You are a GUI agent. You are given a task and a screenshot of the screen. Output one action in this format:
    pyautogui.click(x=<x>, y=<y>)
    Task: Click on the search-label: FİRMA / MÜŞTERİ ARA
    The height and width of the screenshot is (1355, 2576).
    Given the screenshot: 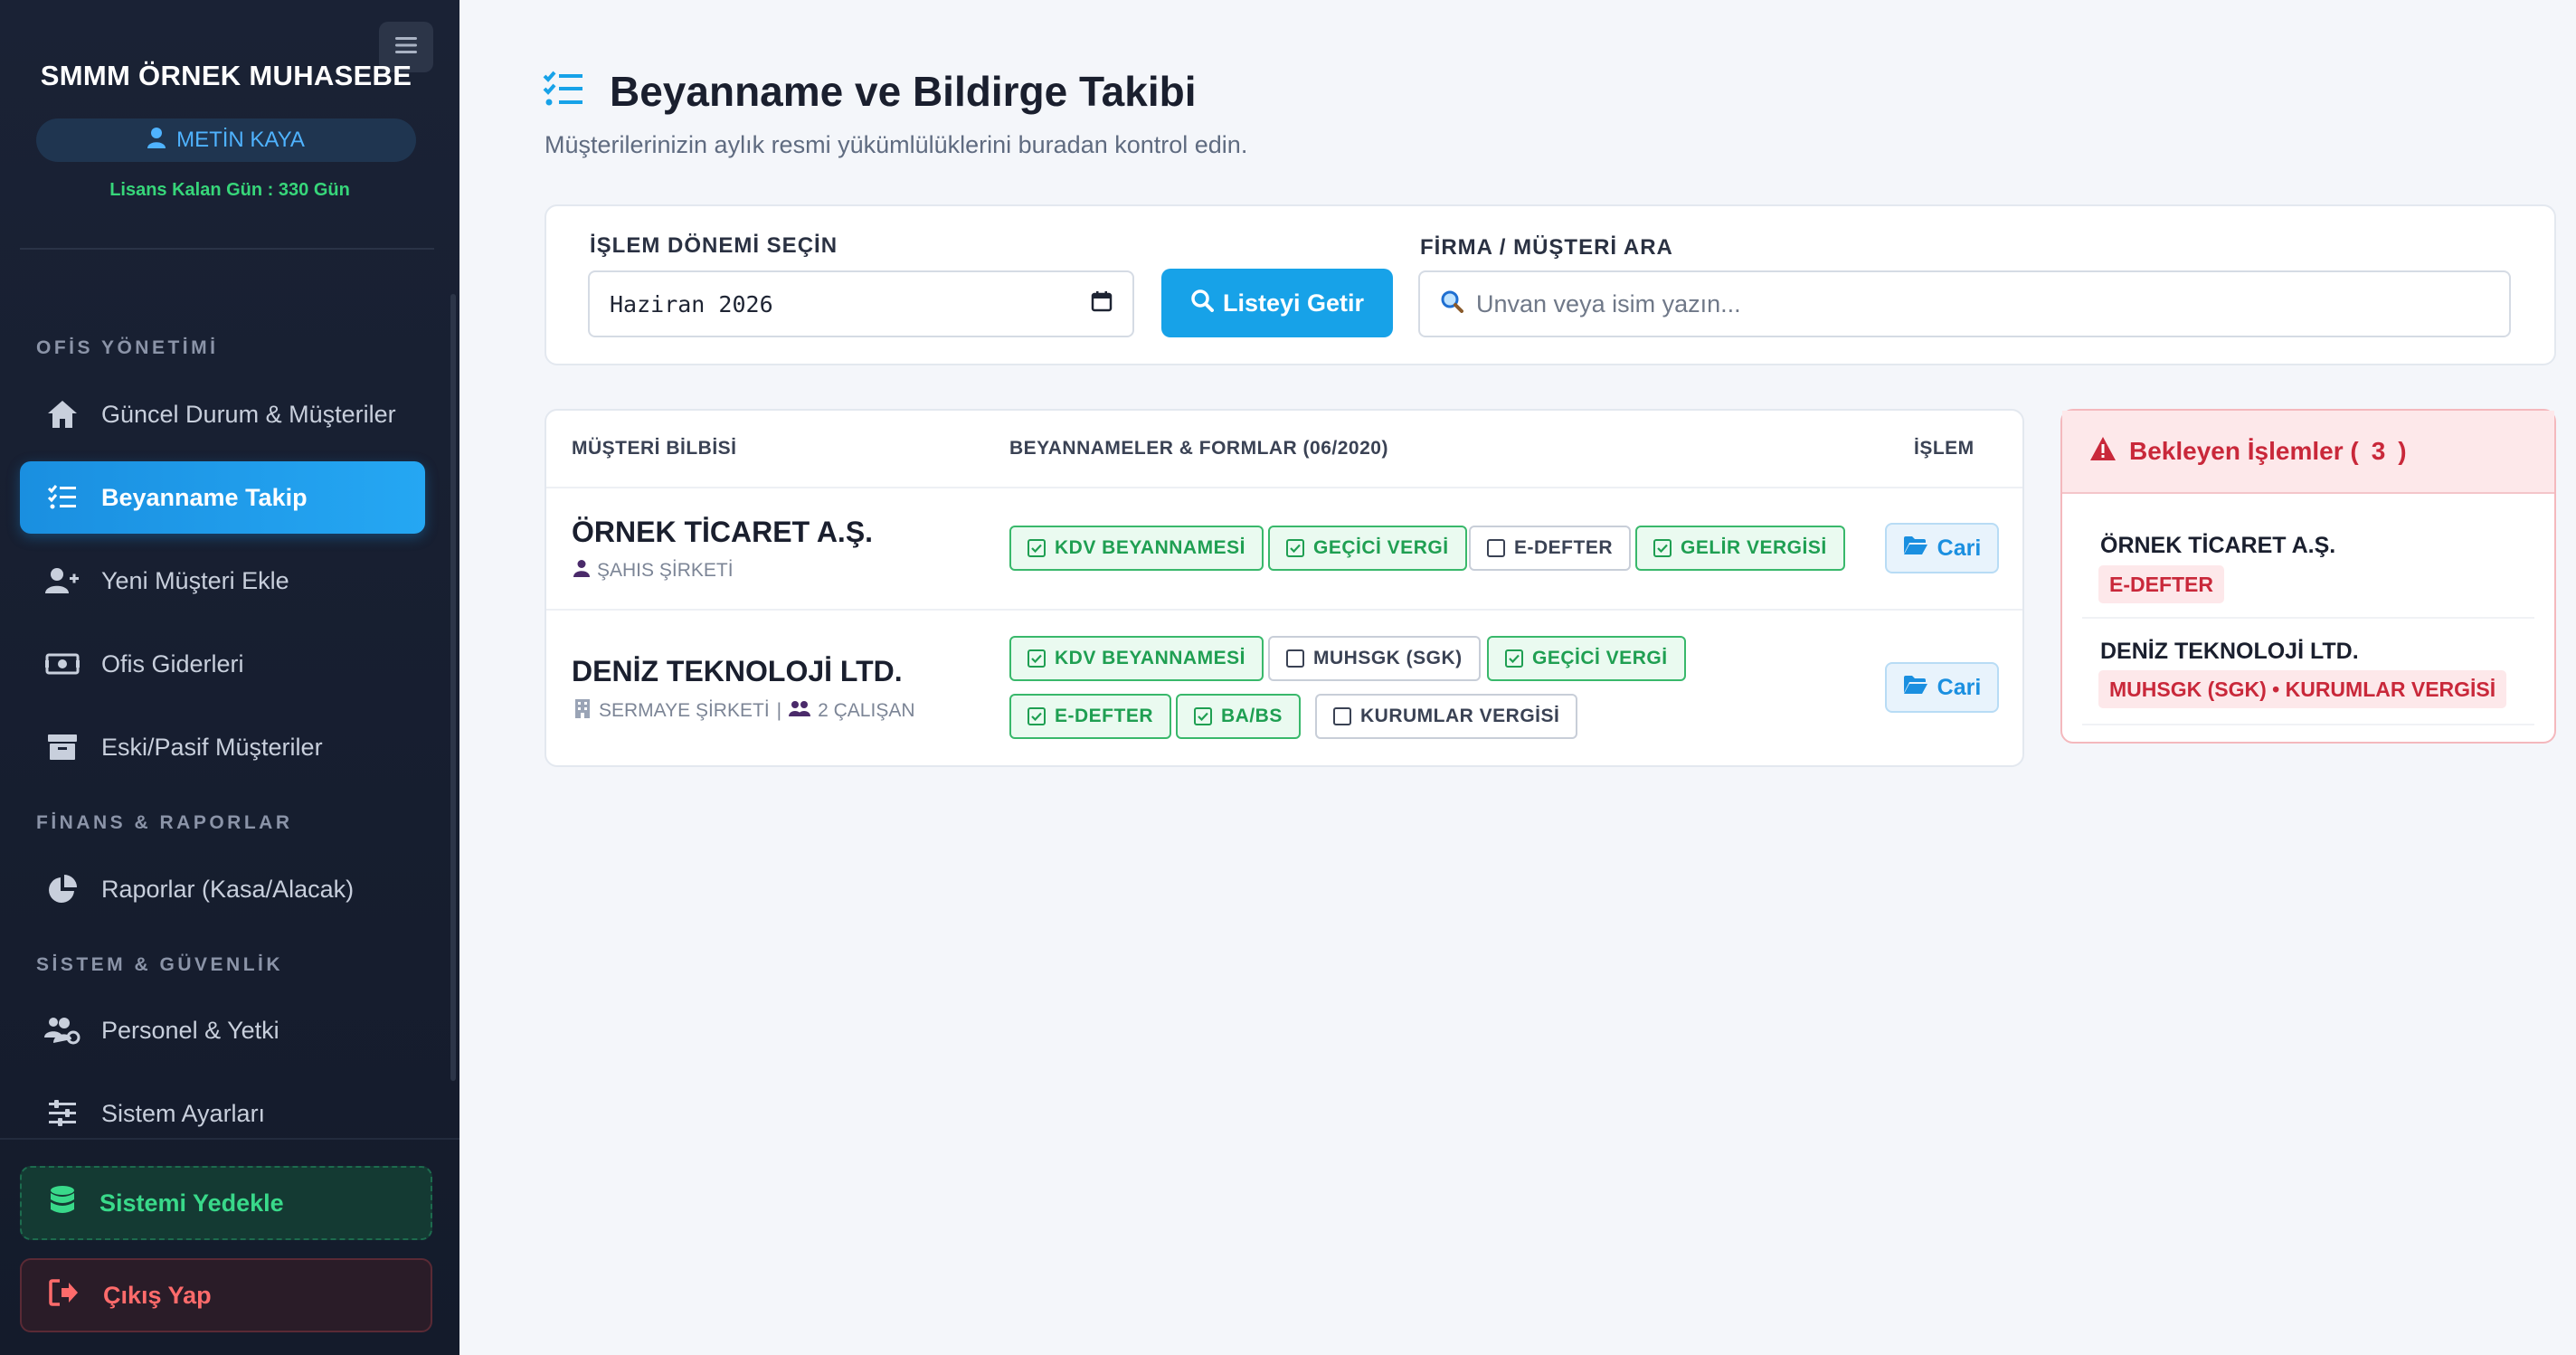 What is the action you would take?
    pyautogui.click(x=1547, y=247)
    